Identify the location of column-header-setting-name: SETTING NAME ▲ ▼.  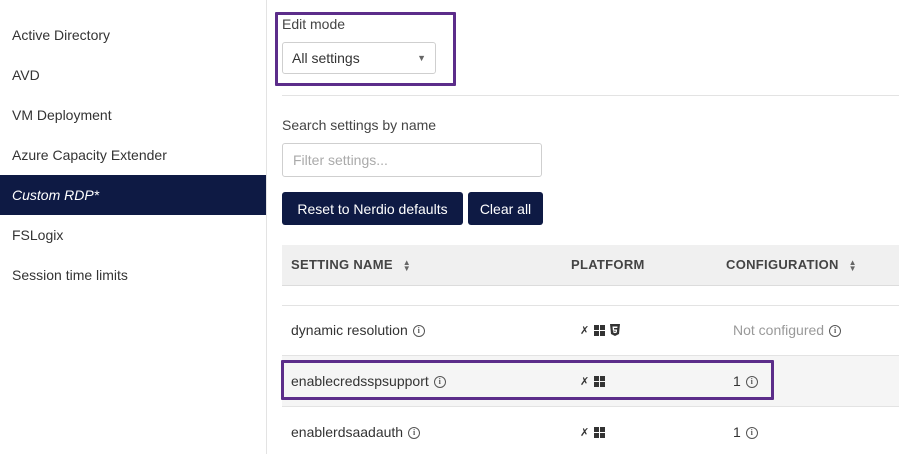
(351, 265).